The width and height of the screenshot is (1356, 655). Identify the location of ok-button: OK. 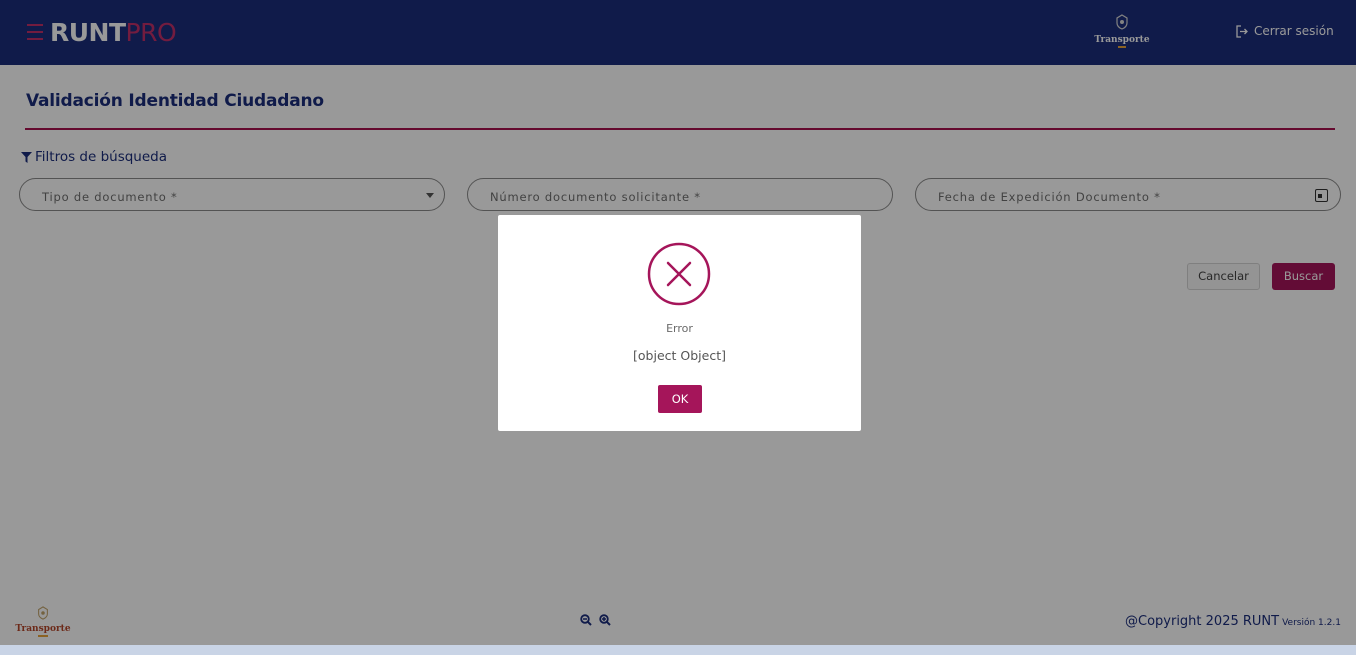
(680, 399).